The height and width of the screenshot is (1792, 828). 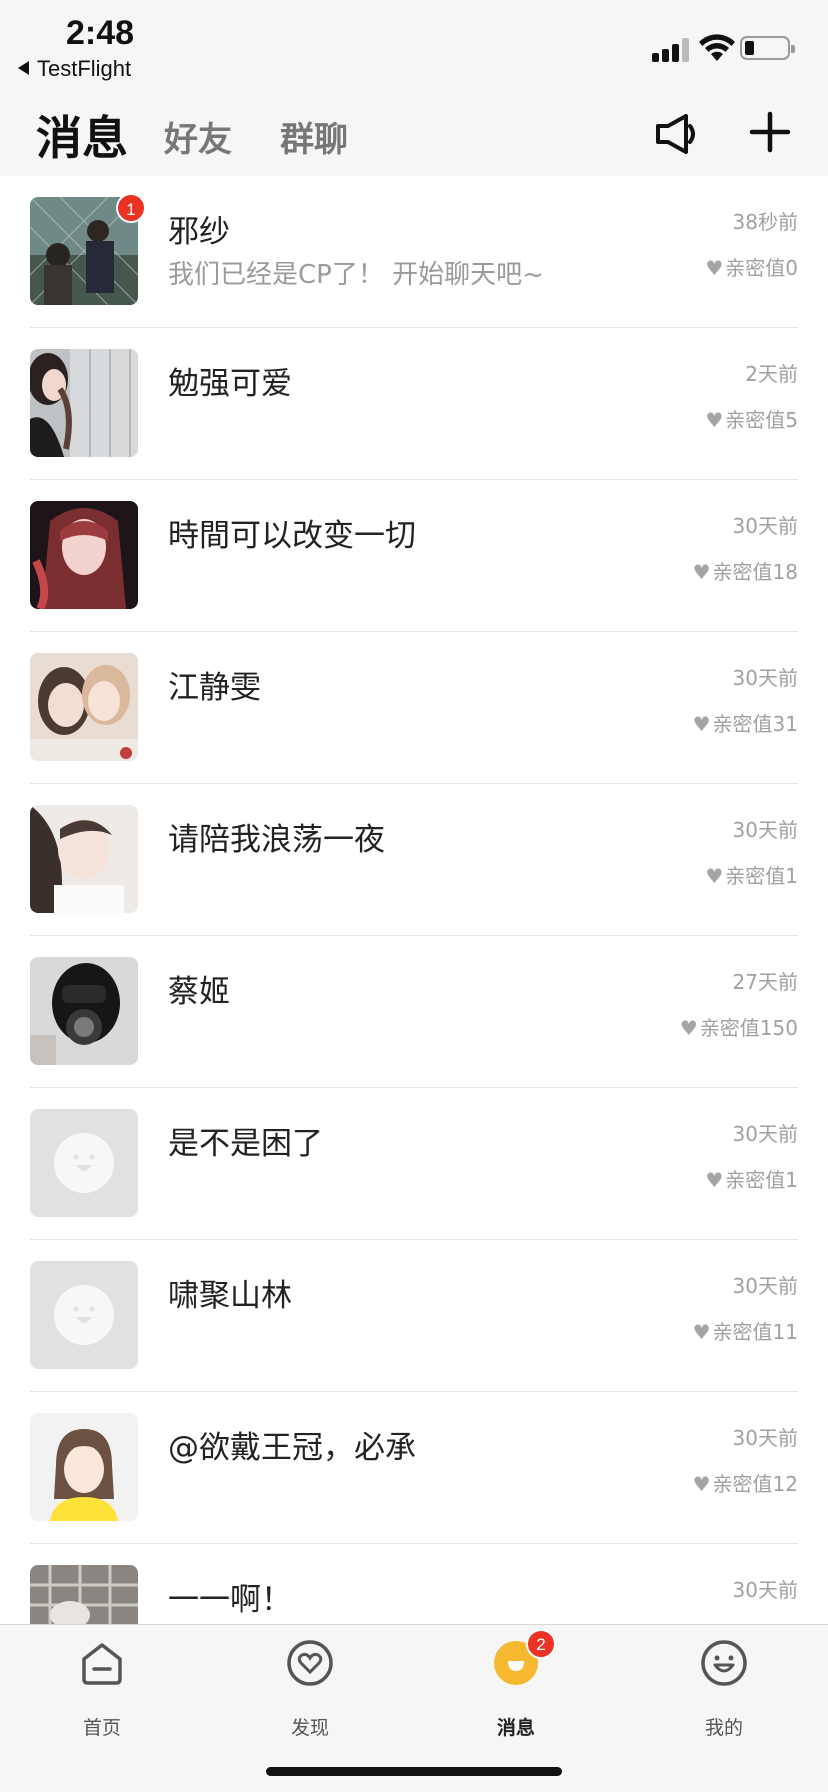 I want to click on tabbar-messages: 2 消息, so click(x=516, y=1684).